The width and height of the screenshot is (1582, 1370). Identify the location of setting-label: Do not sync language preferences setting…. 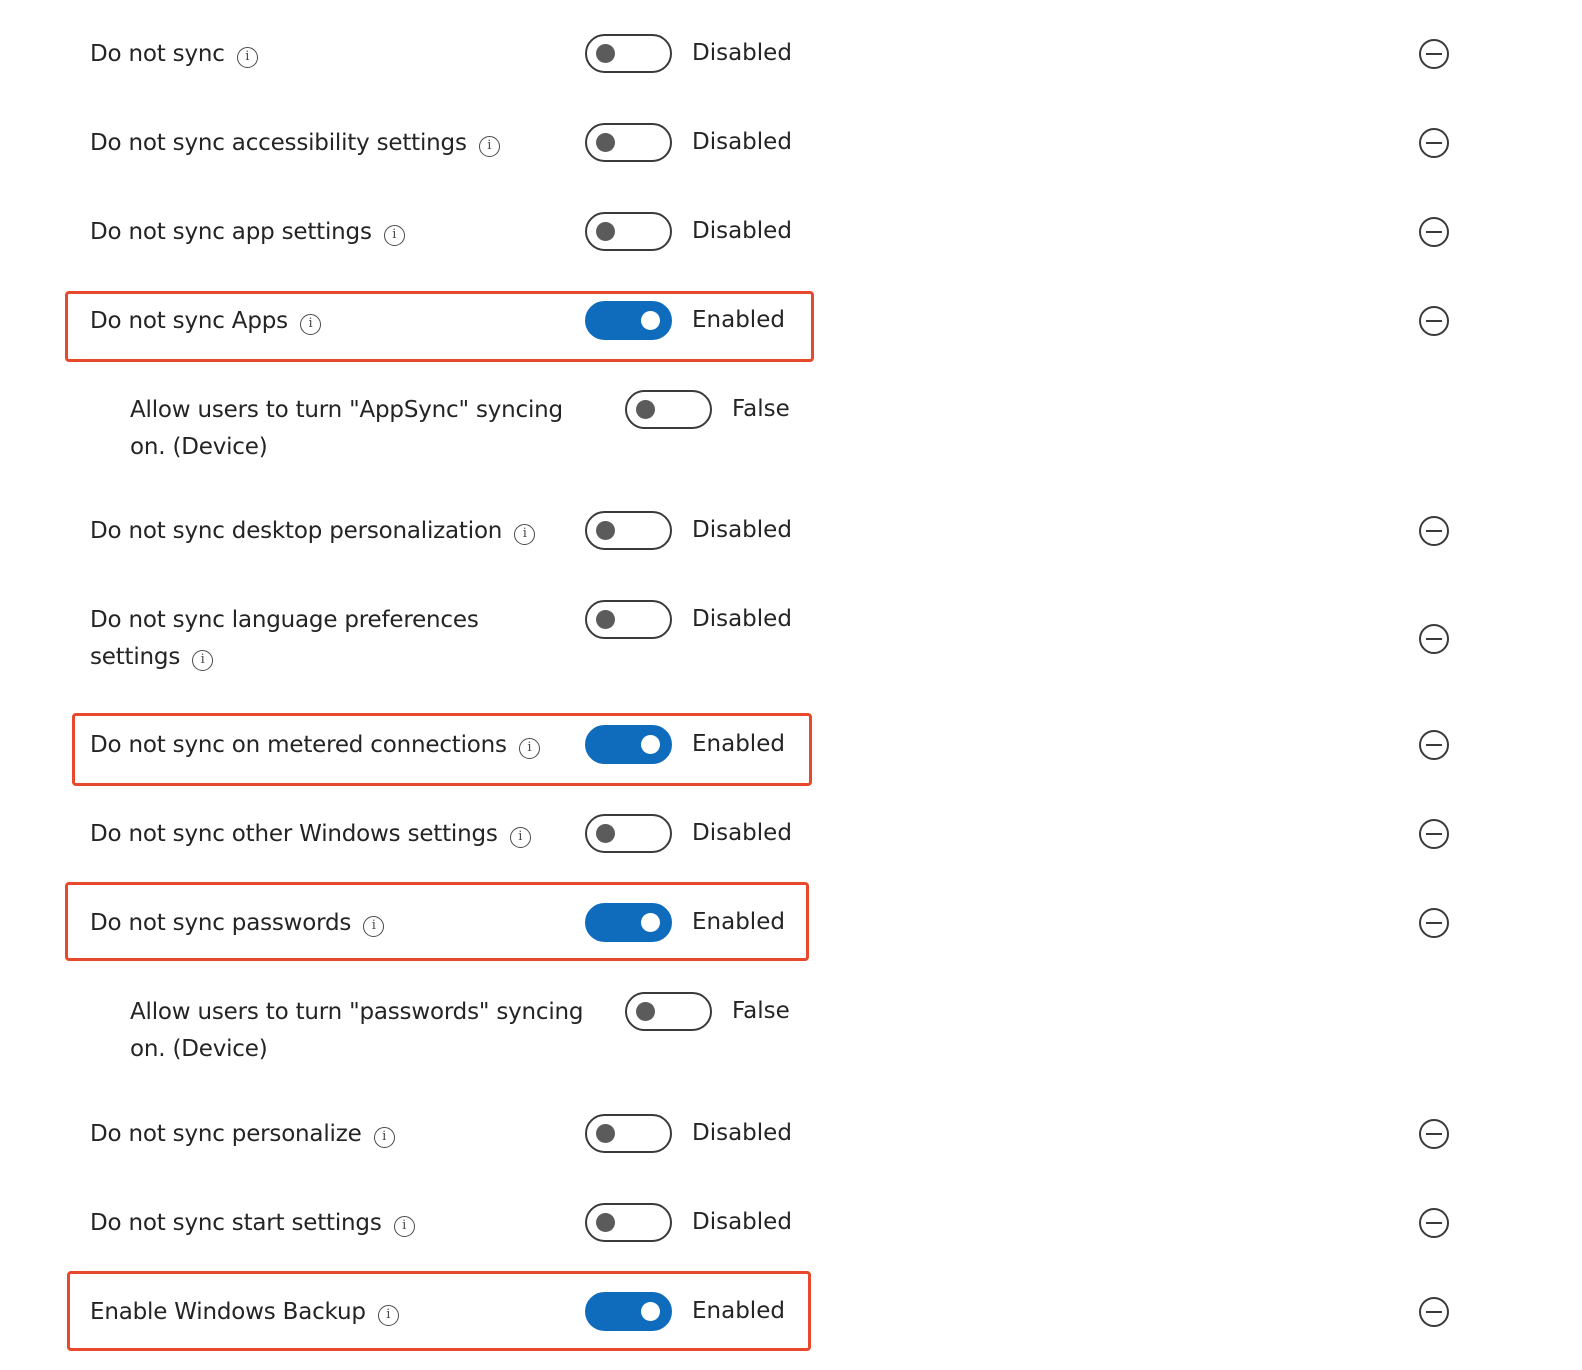
(284, 638).